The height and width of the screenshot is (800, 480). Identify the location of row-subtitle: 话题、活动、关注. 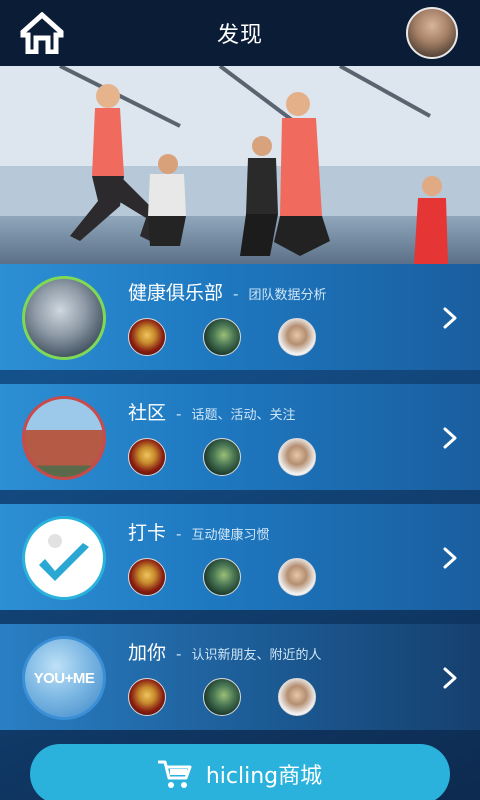
(243, 415).